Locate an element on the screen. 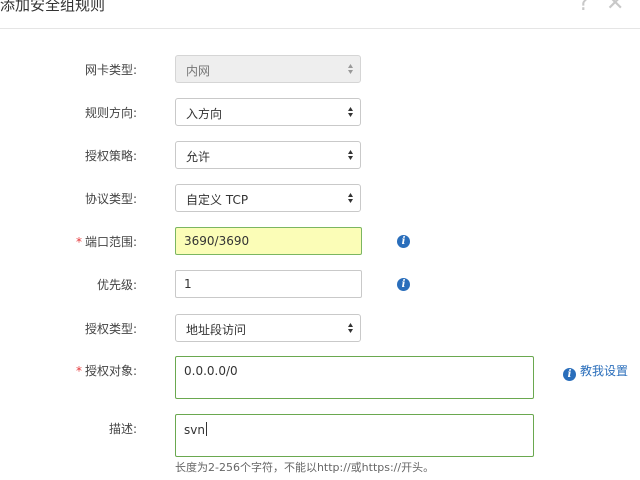 The width and height of the screenshot is (640, 480). priority-value: 1 is located at coordinates (188, 284).